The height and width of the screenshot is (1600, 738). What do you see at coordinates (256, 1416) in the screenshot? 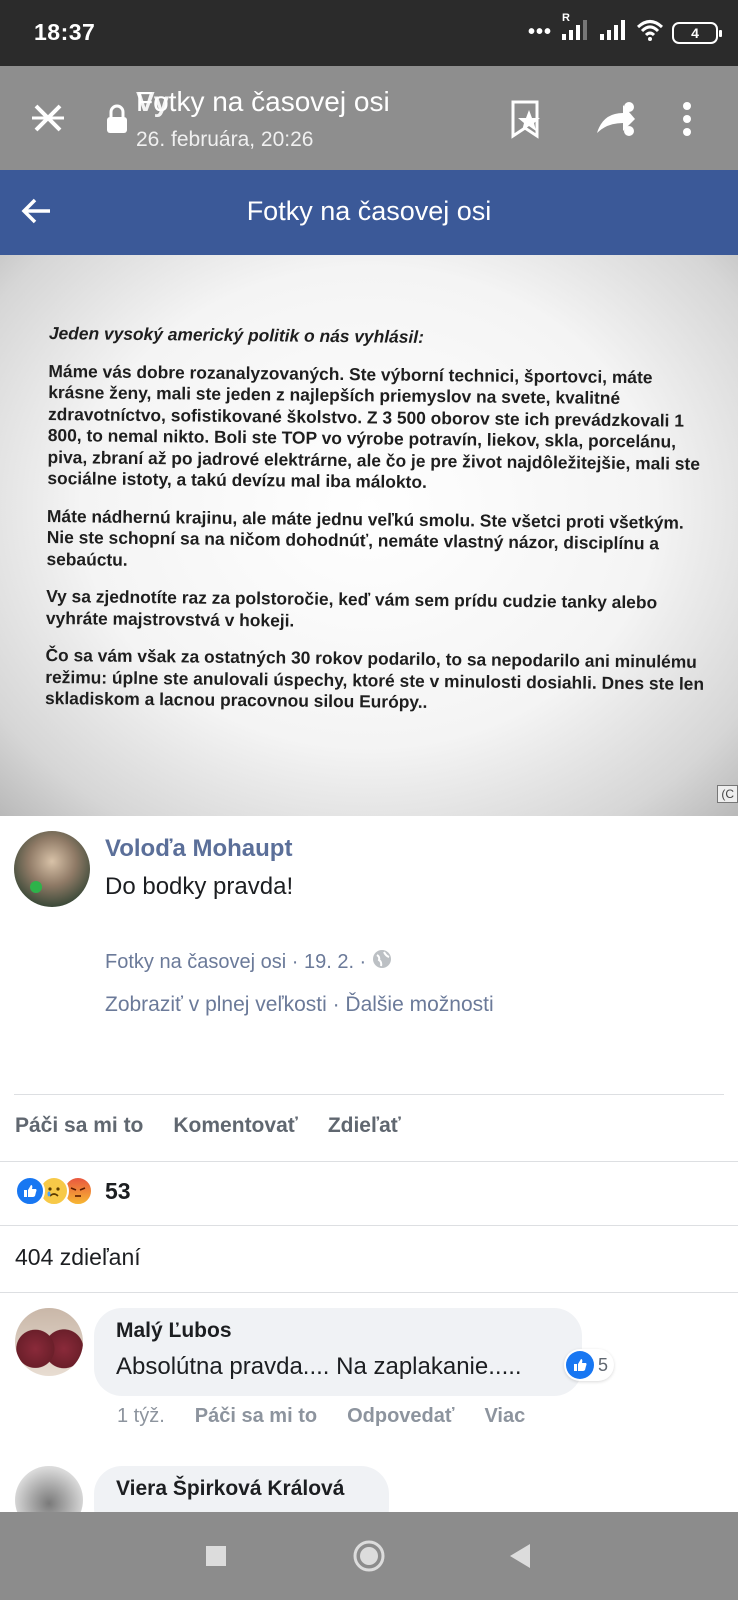
I see `comment-like-button: Páči sa mi to` at bounding box center [256, 1416].